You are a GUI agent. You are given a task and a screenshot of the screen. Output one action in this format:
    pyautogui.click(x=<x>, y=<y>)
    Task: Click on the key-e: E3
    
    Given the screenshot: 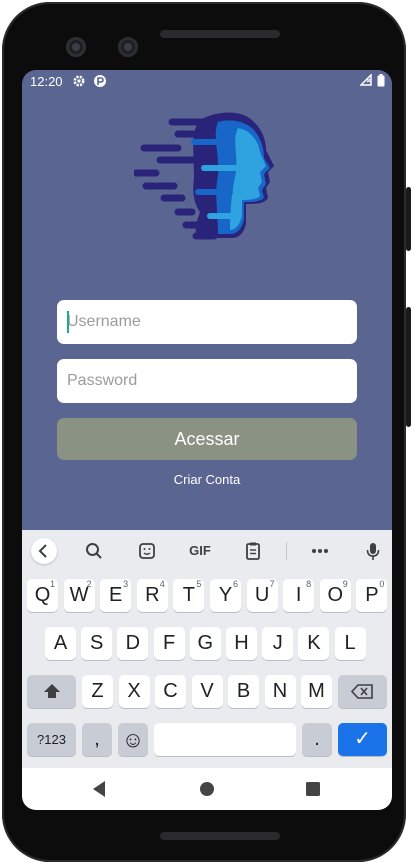 What is the action you would take?
    pyautogui.click(x=116, y=595)
    